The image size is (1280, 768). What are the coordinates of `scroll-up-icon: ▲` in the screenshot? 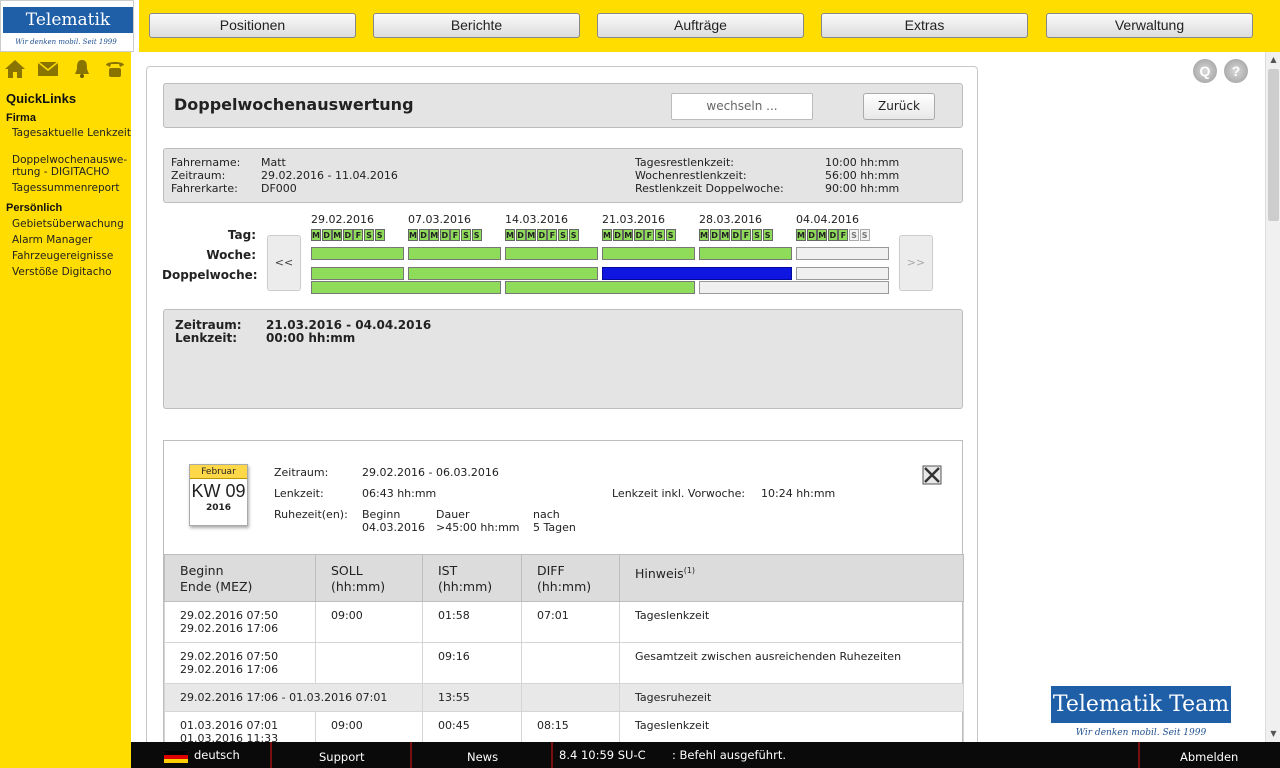 It's located at (1273, 60).